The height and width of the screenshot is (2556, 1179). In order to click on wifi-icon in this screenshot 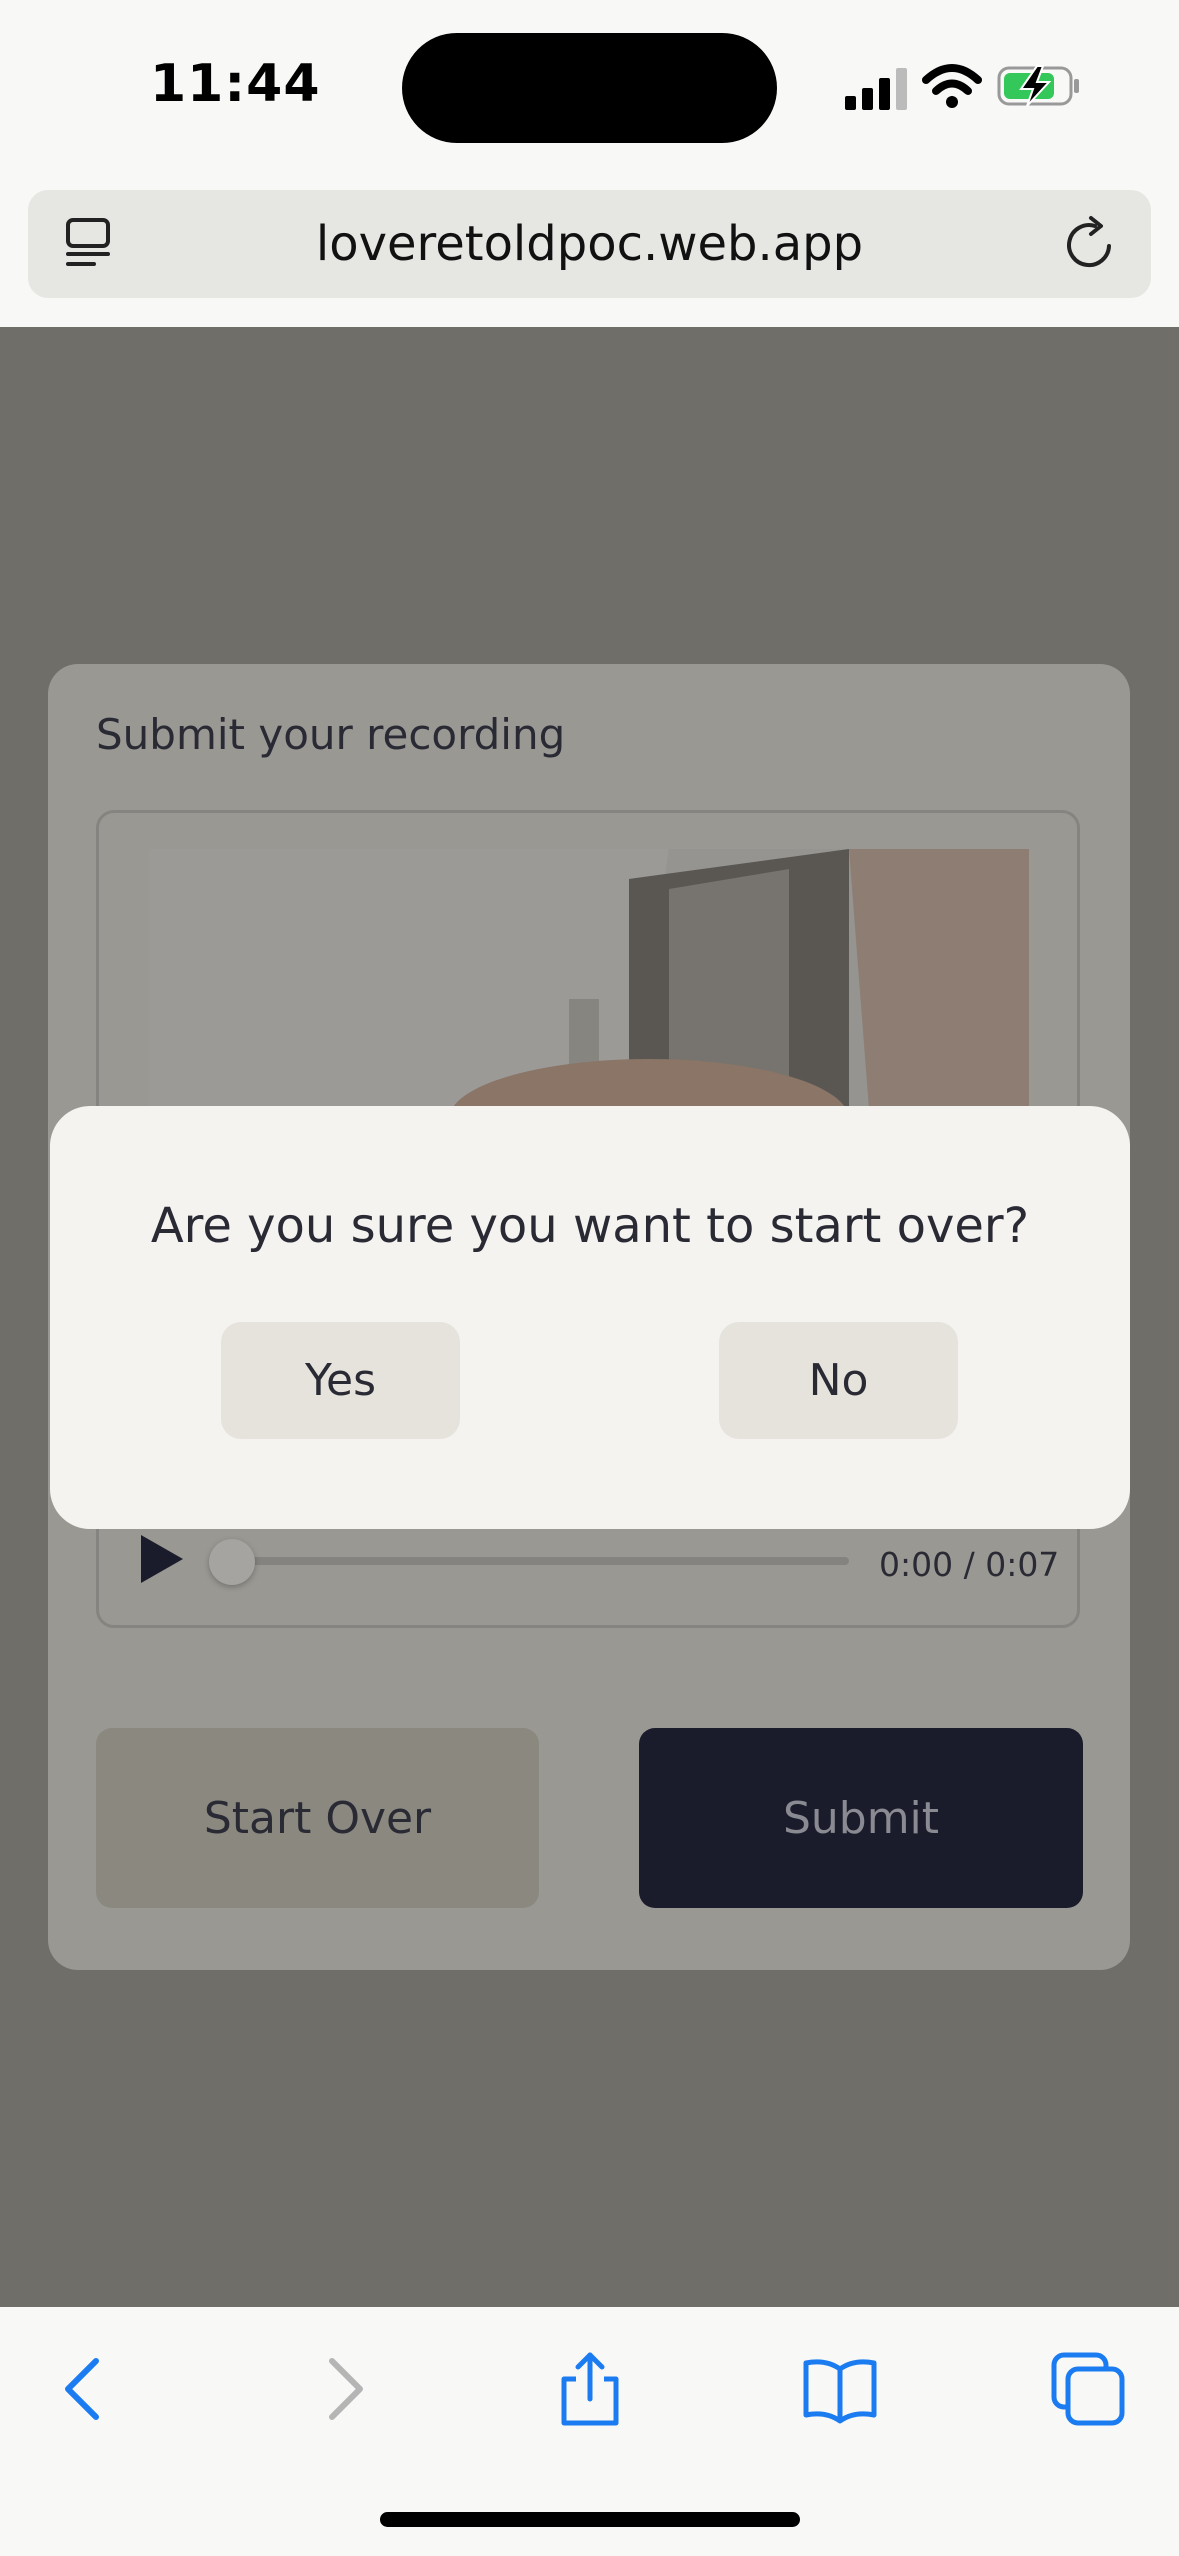, I will do `click(952, 86)`.